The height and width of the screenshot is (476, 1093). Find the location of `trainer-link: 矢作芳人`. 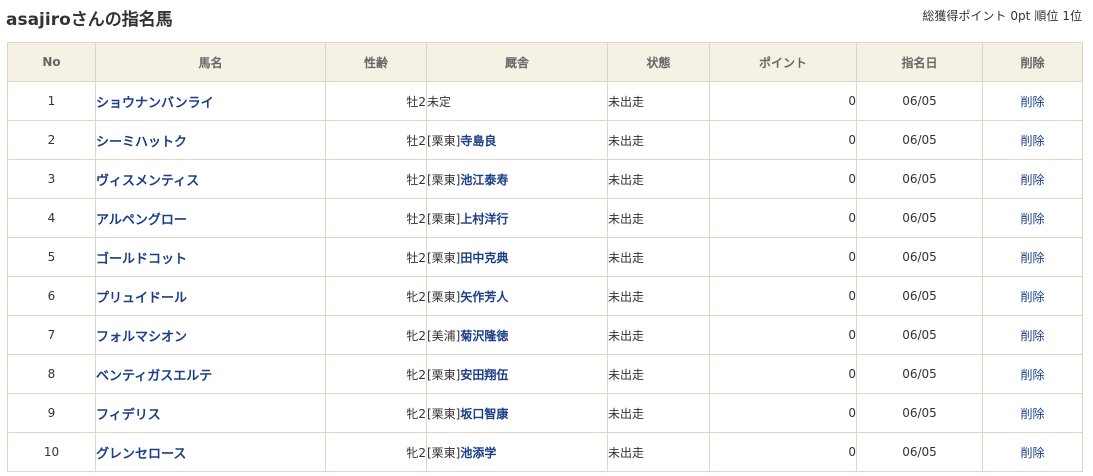

trainer-link: 矢作芳人 is located at coordinates (484, 297).